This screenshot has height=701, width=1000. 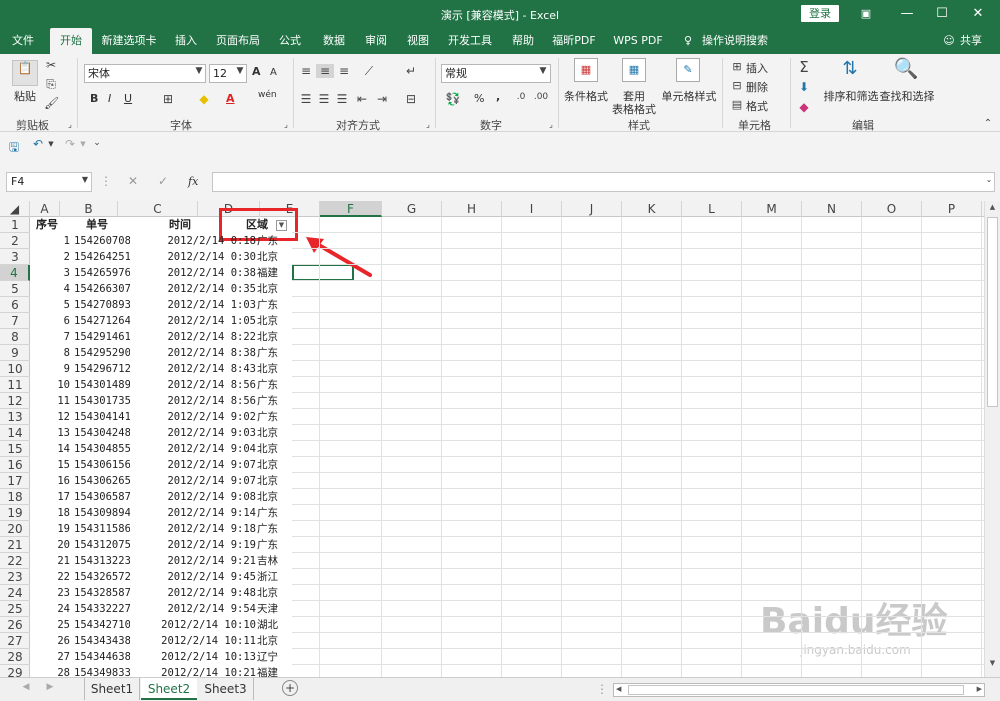 I want to click on row-header-23: 23, so click(x=15, y=577).